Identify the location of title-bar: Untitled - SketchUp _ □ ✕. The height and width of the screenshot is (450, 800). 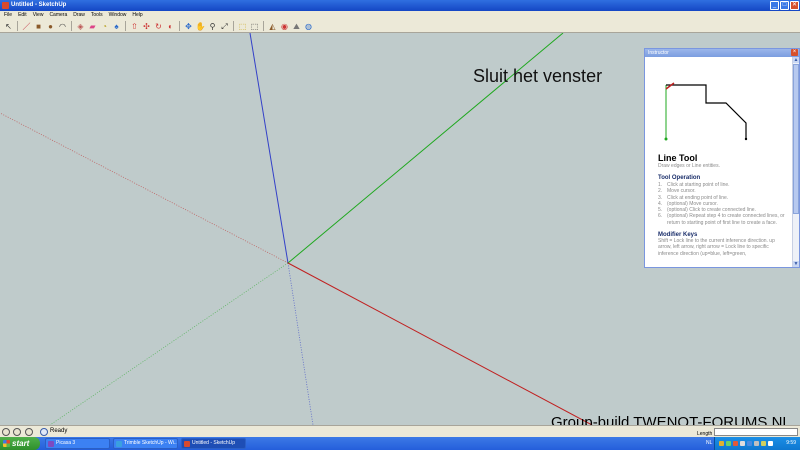
(400, 5).